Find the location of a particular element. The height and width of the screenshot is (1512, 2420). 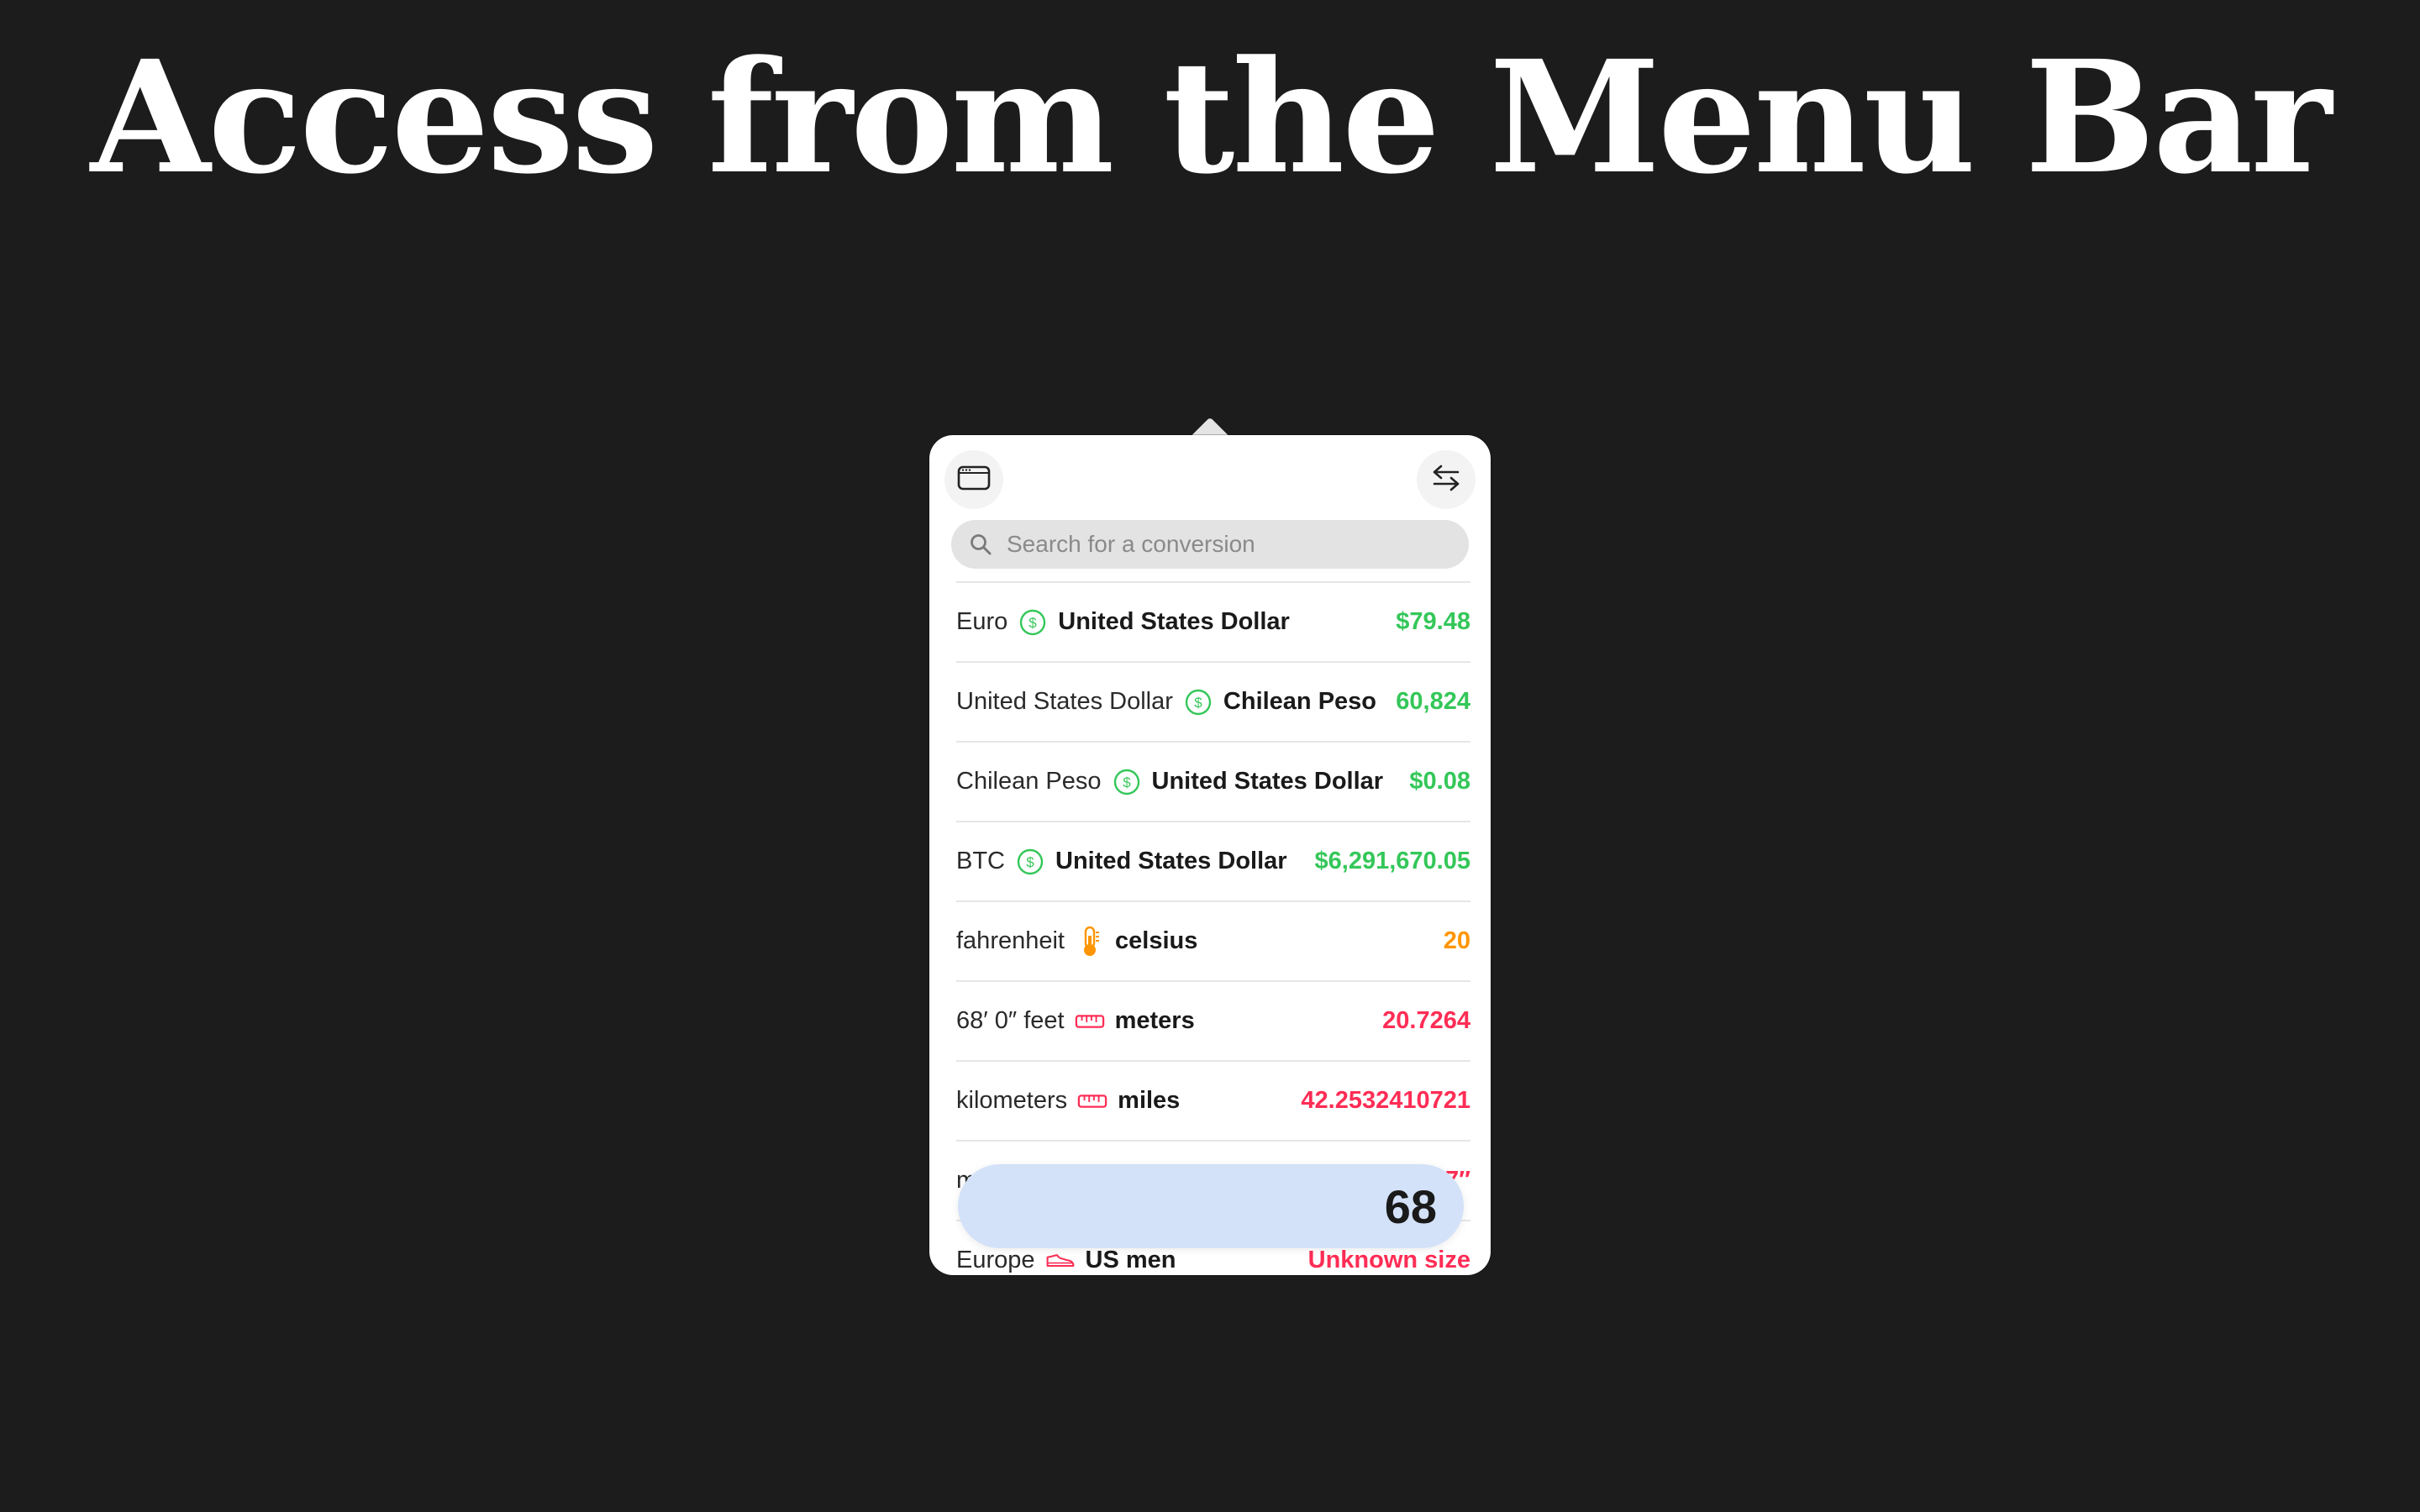

converted-value: $6,291,670.05 is located at coordinates (1392, 861).